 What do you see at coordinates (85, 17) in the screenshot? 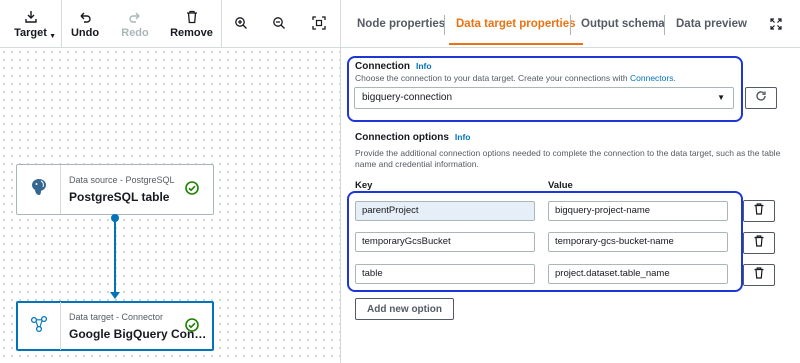
I see `undo-icon` at bounding box center [85, 17].